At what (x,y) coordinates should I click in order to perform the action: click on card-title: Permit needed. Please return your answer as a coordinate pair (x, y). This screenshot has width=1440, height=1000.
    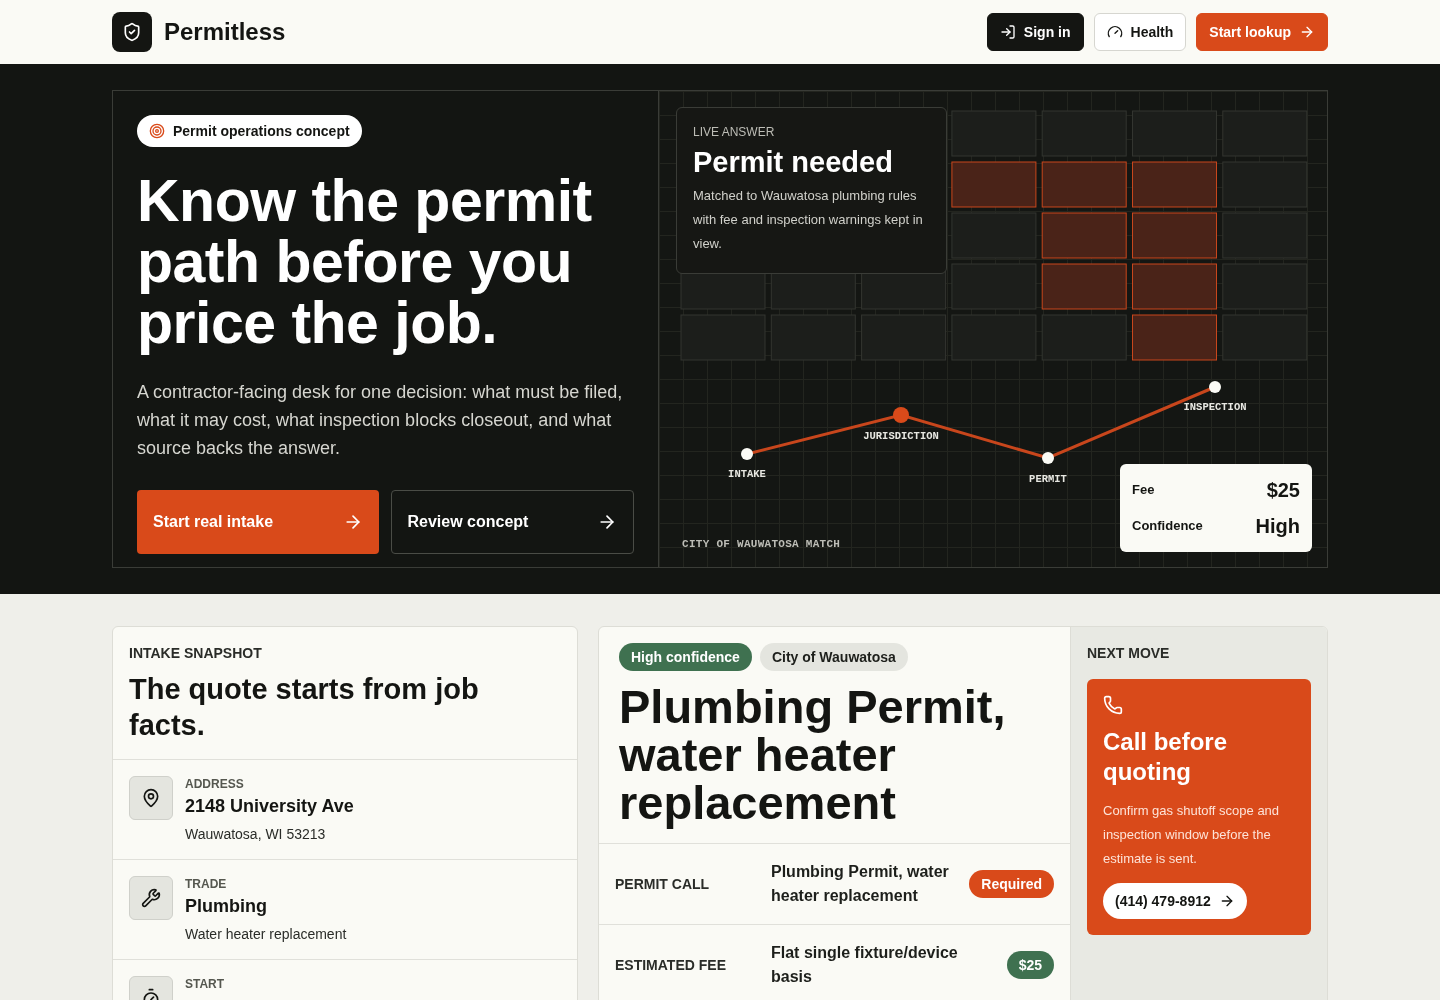
    Looking at the image, I should click on (793, 162).